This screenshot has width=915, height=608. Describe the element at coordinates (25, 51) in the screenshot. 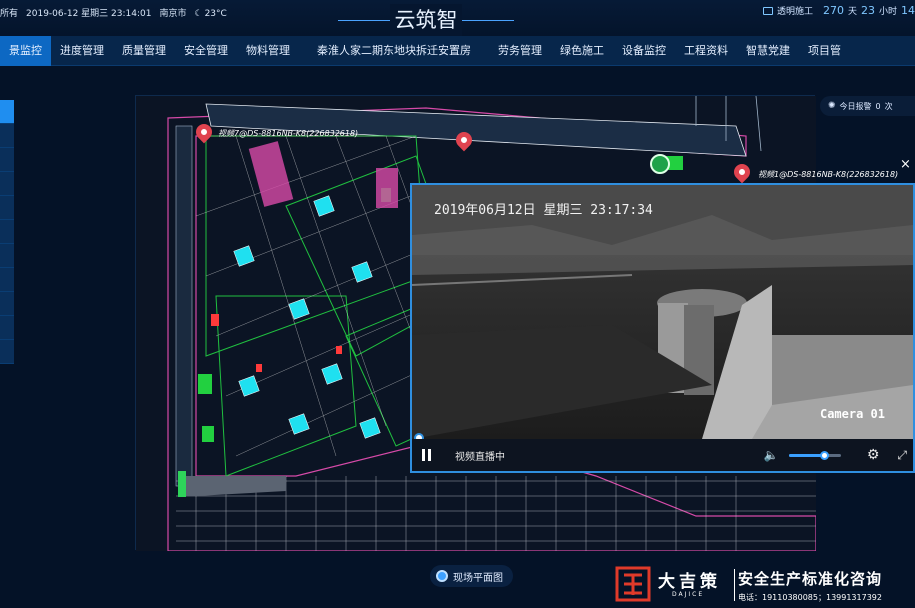

I see `nav-item: 景监控` at that location.